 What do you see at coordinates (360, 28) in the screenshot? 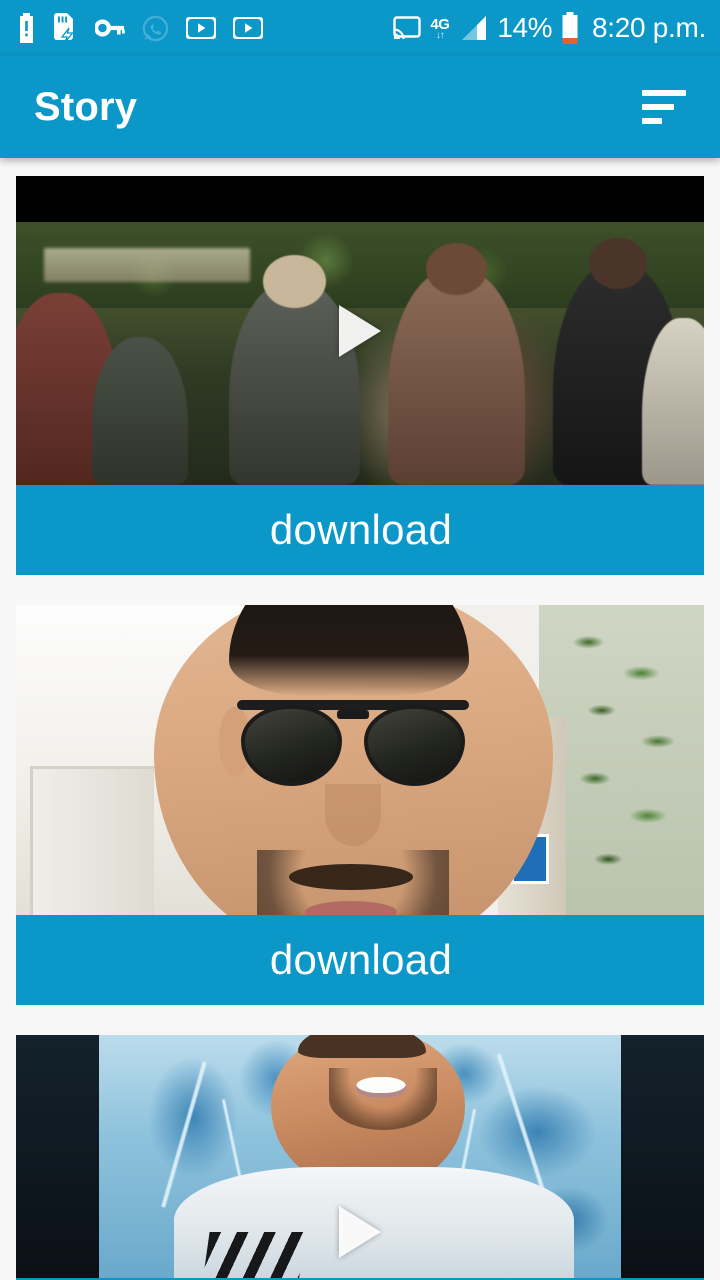
I see `status-bar: 4G ↓↑ 14% 8:20 p.m.` at bounding box center [360, 28].